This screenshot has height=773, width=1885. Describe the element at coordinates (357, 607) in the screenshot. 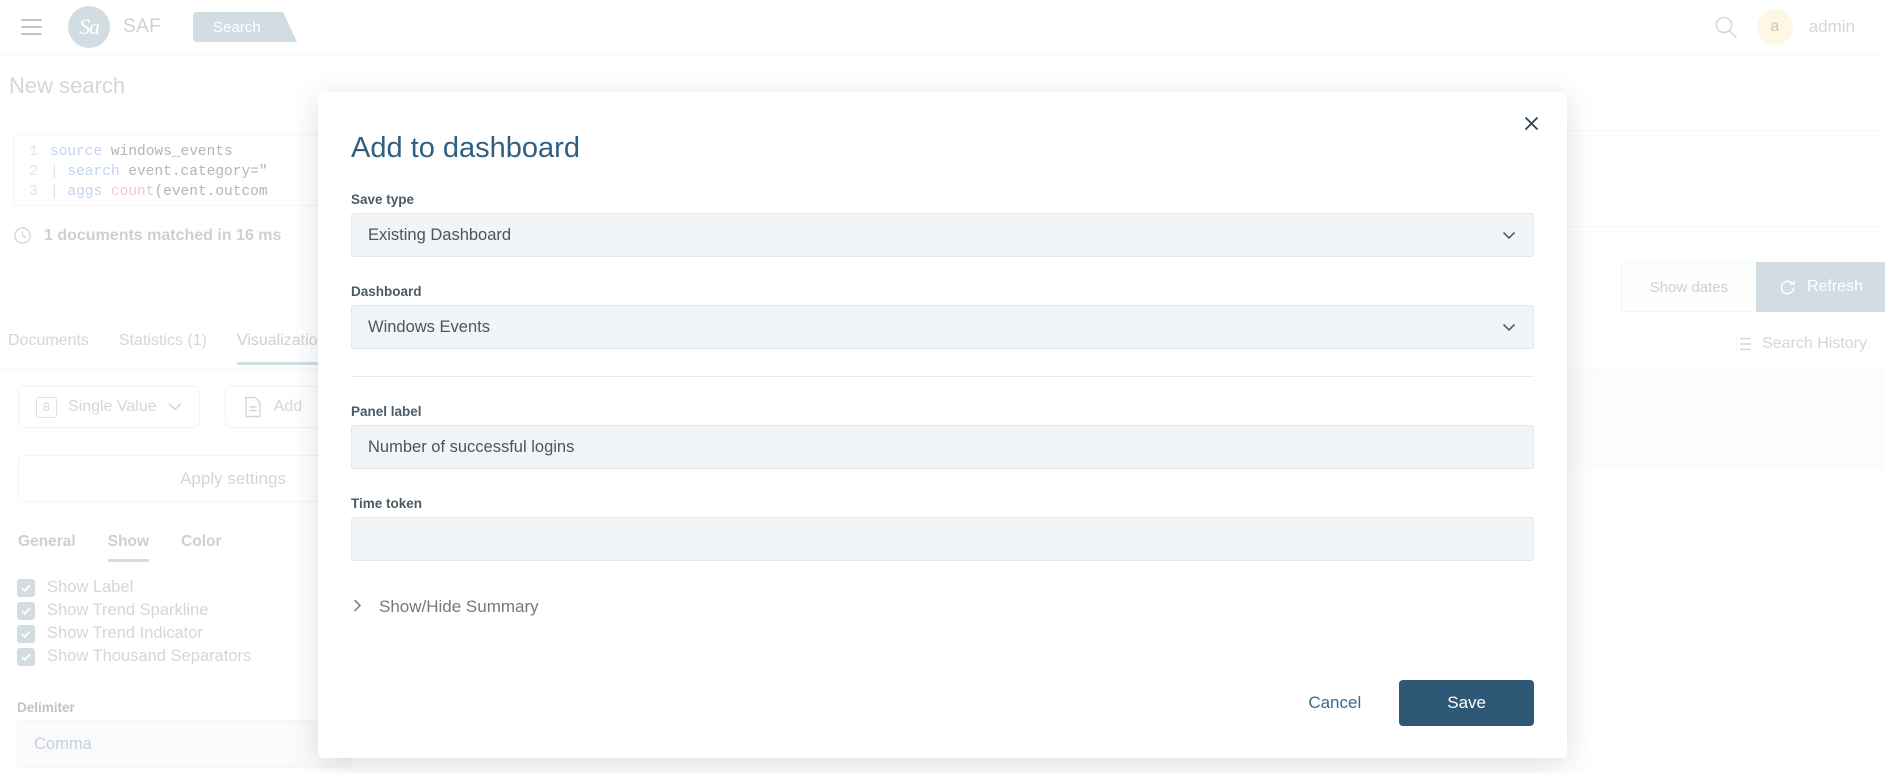

I see `chevron-right-icon` at that location.